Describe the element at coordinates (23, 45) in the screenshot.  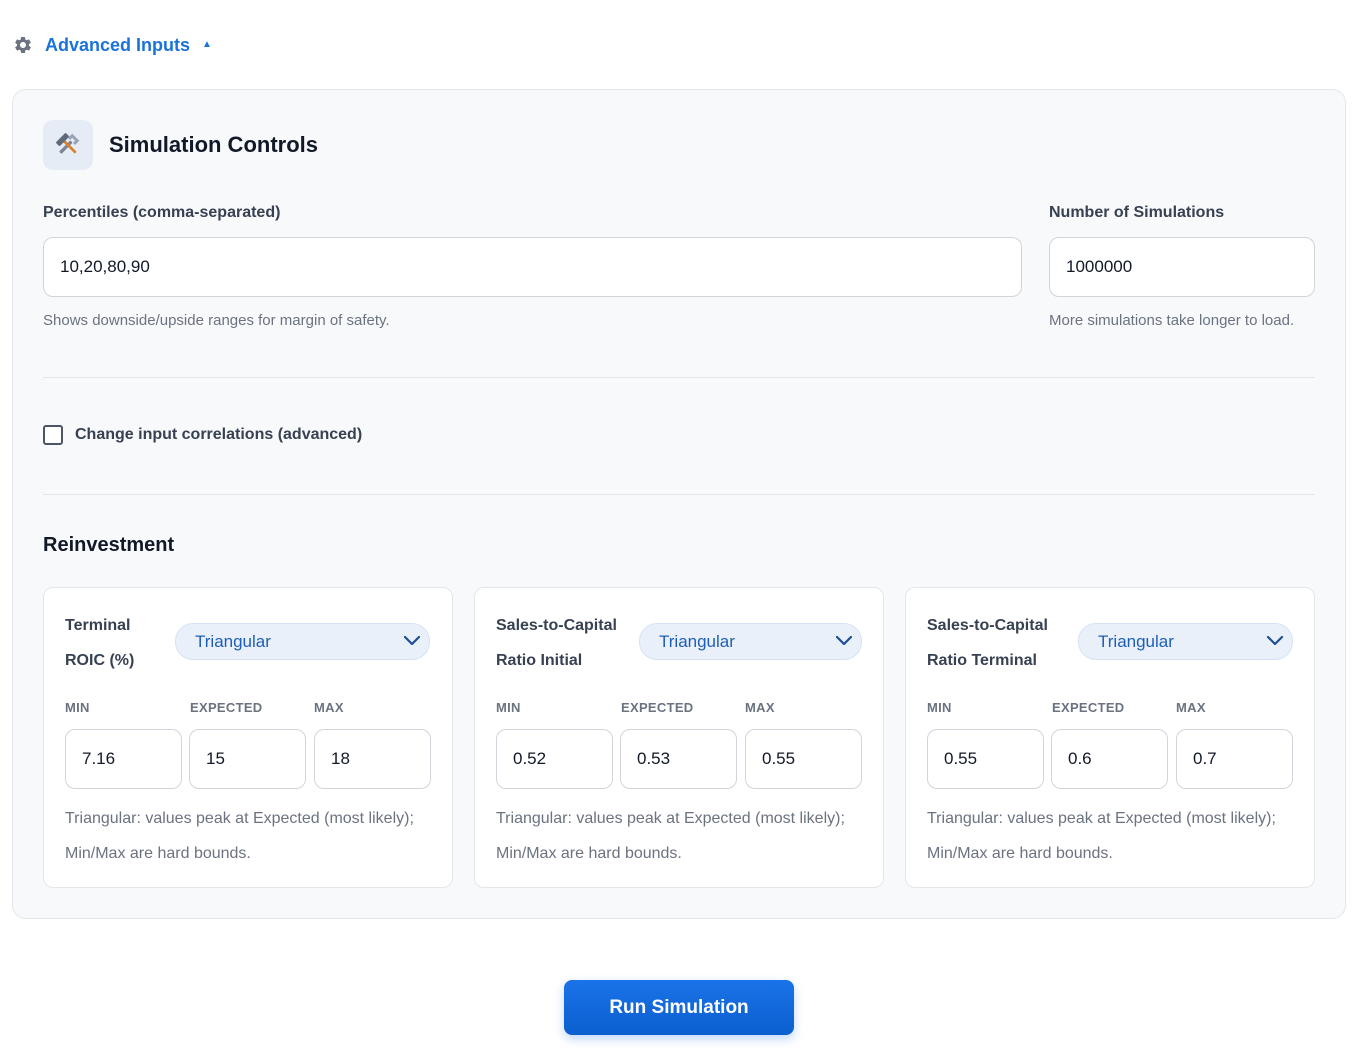
I see `gear-icon` at that location.